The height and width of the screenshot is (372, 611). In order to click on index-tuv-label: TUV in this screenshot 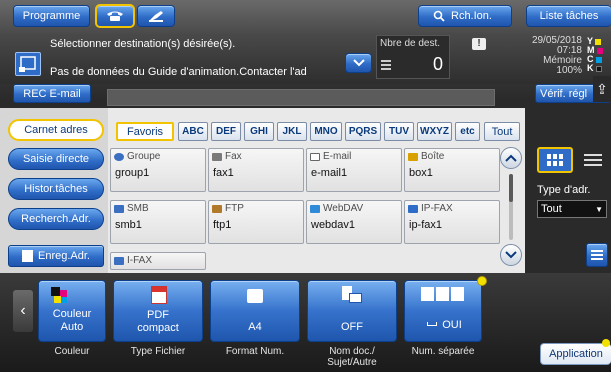, I will do `click(399, 131)`.